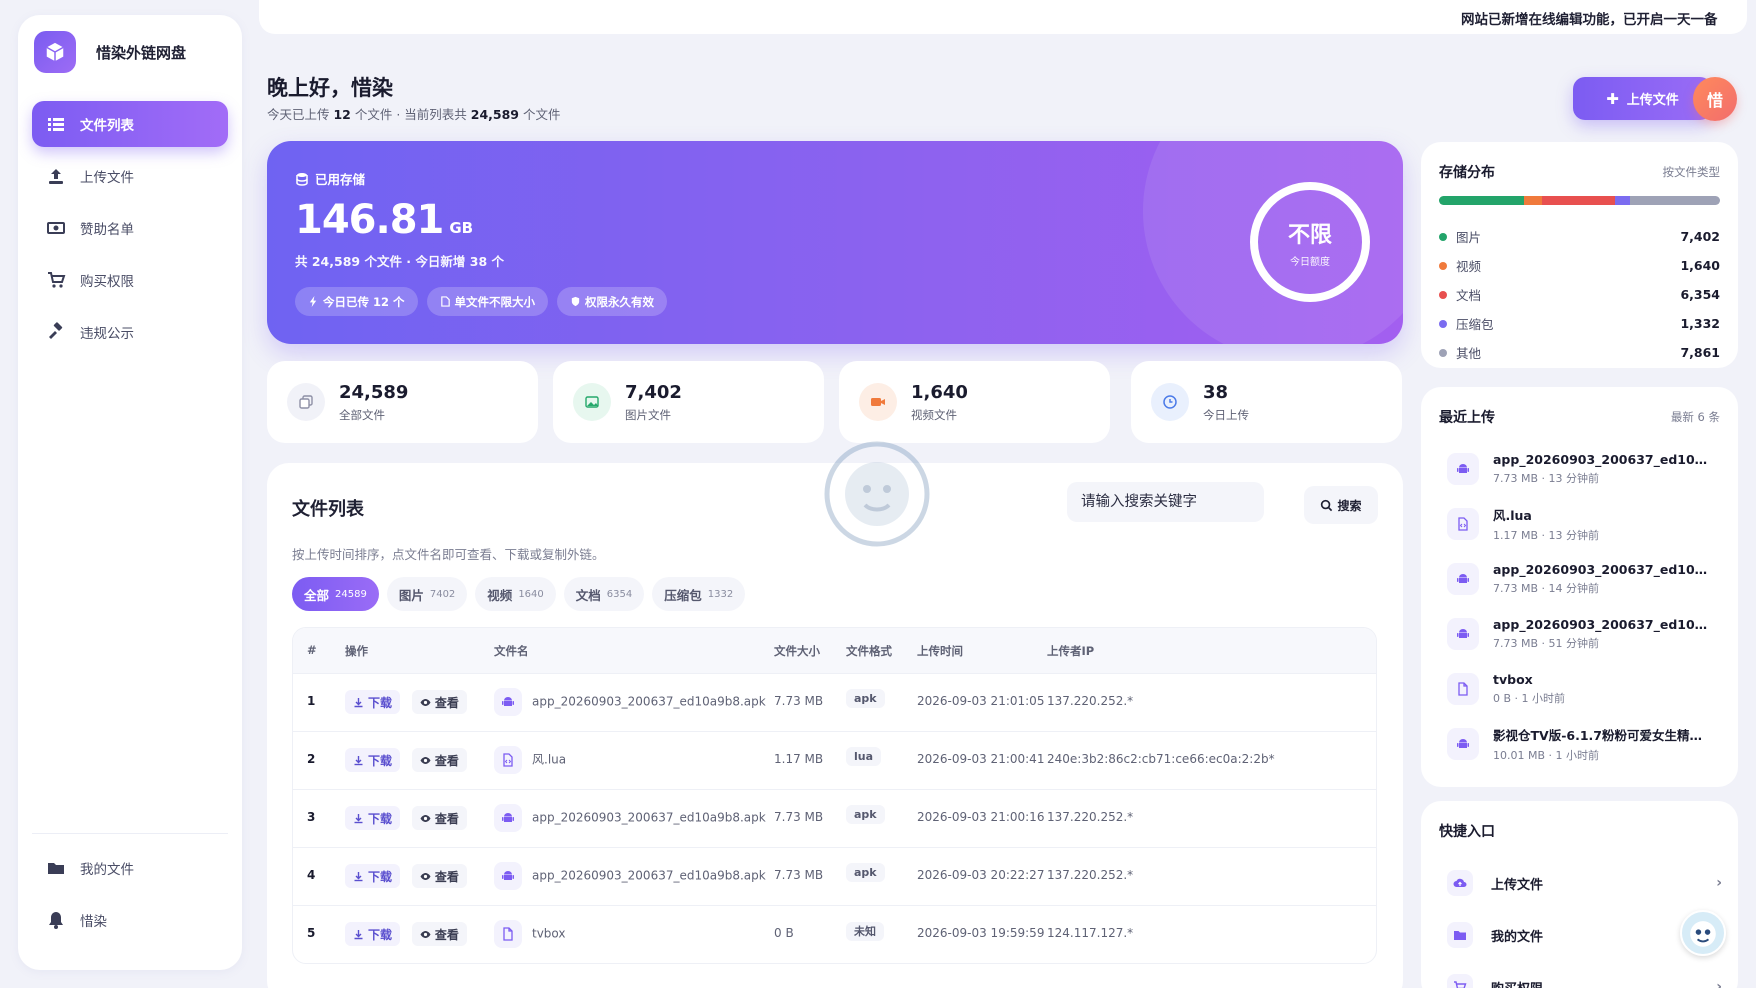  Describe the element at coordinates (110, 52) in the screenshot. I see `brand: 惜染外链网盘` at that location.